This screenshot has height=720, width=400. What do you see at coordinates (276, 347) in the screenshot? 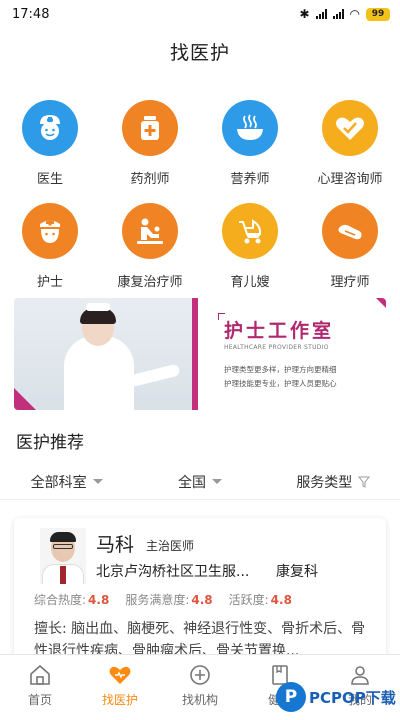
I see `banner-subtitle: HEALTHCARE PROVIDER STUDIO` at bounding box center [276, 347].